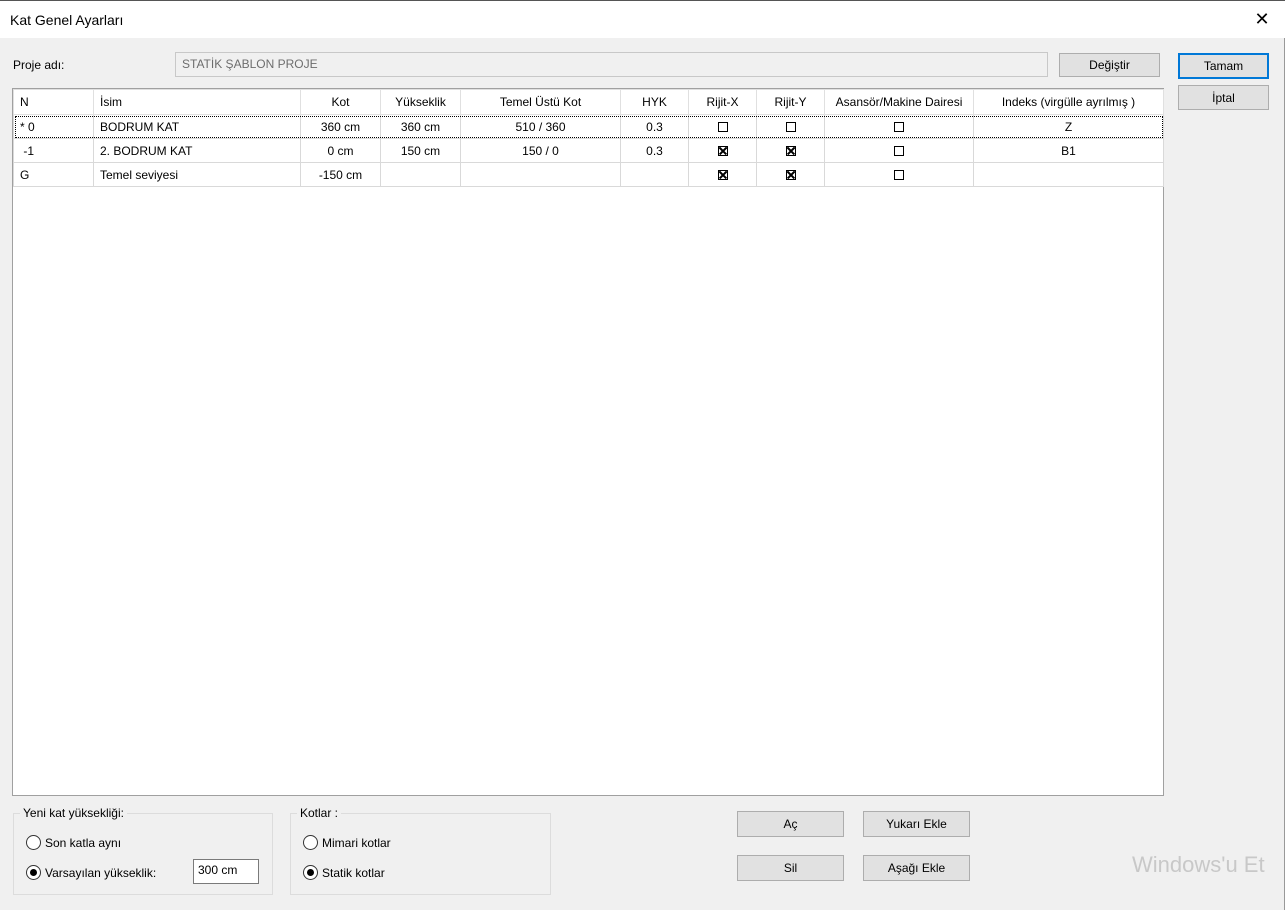 The height and width of the screenshot is (910, 1285). Describe the element at coordinates (916, 868) in the screenshot. I see `add-below-button: Aşağı Ekle` at that location.